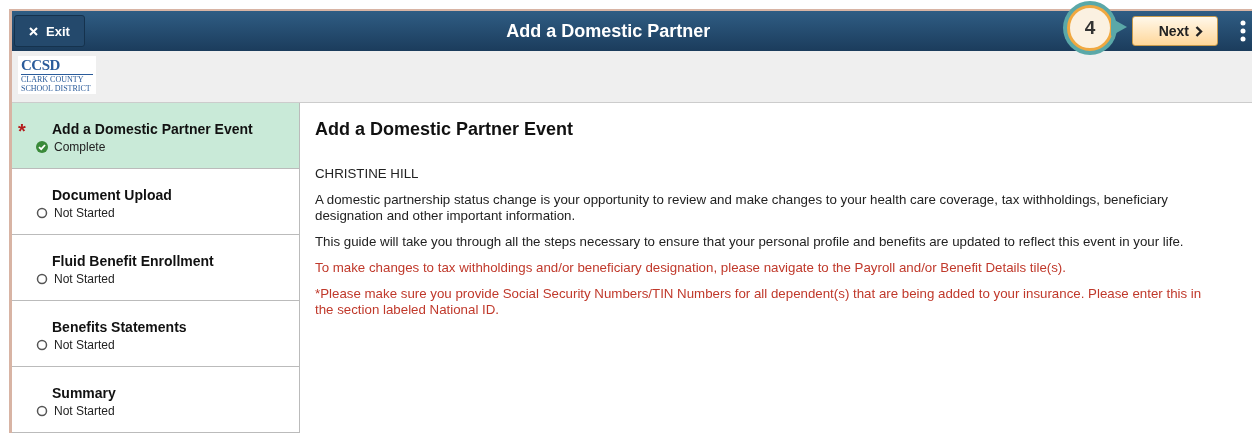 This screenshot has height=435, width=1252. Describe the element at coordinates (33, 31) in the screenshot. I see `close-icon` at that location.